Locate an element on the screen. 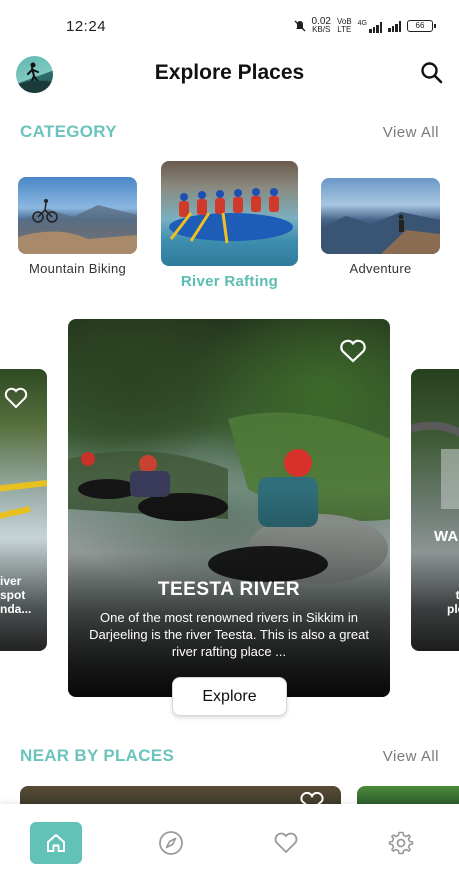 Image resolution: width=459 pixels, height=882 pixels. search-icon is located at coordinates (432, 73).